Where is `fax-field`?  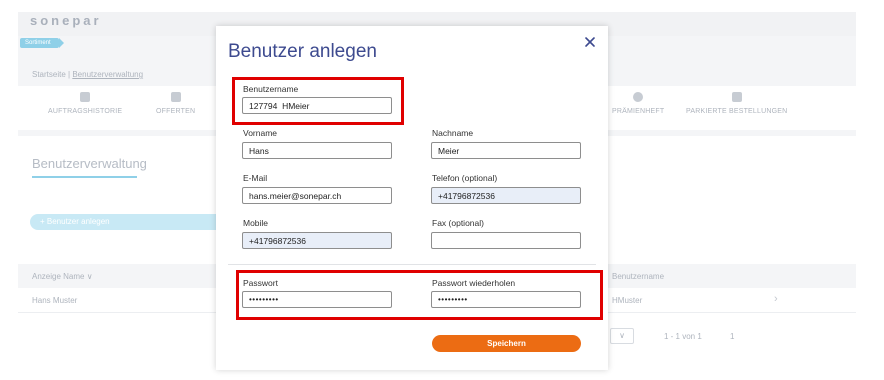 fax-field is located at coordinates (506, 240).